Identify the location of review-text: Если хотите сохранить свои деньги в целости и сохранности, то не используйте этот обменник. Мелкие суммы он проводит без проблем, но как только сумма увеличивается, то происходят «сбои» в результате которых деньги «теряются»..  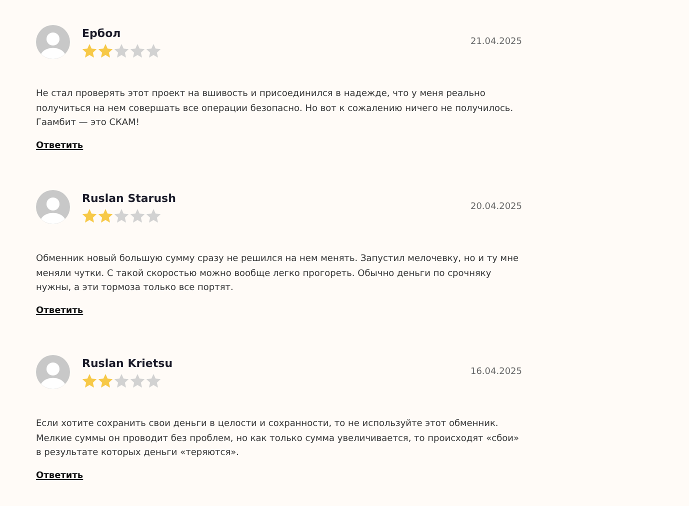
(278, 439).